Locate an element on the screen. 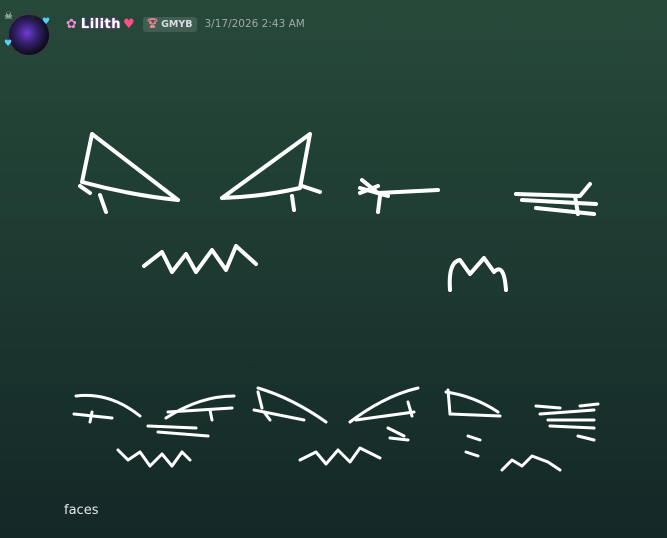 Image resolution: width=667 pixels, height=538 pixels. face-angry-large is located at coordinates (200, 203).